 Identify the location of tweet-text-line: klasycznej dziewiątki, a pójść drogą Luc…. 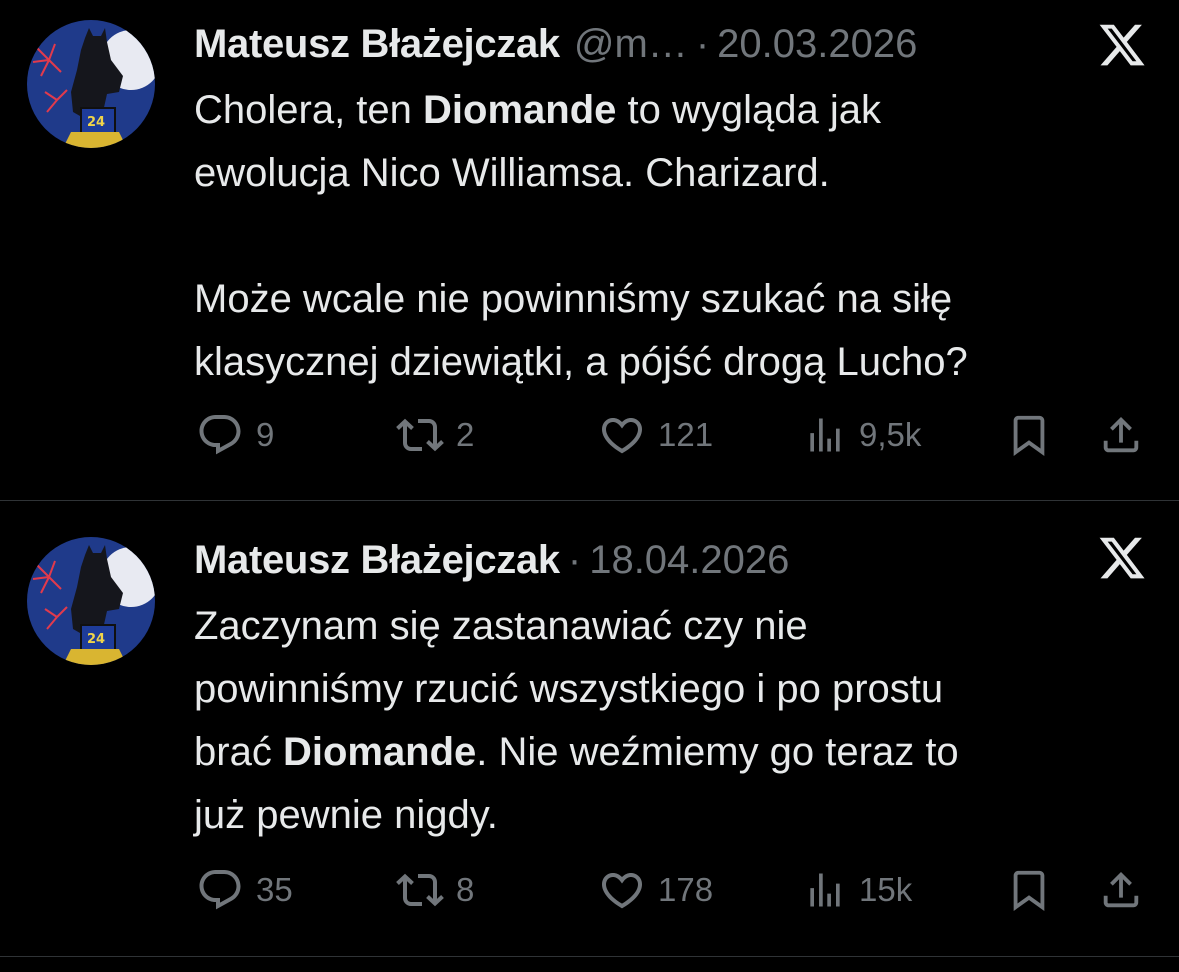
(581, 362).